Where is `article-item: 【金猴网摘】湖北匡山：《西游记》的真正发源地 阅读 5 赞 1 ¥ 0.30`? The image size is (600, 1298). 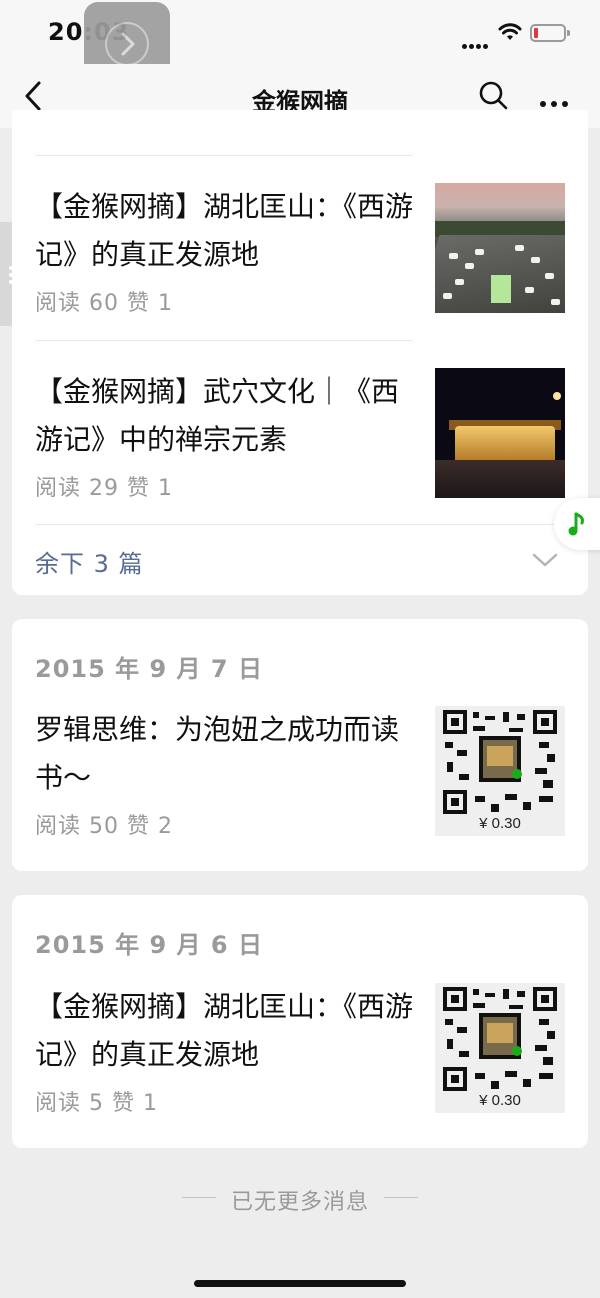 article-item: 【金猴网摘】湖北匡山：《西游记》的真正发源地 阅读 5 赞 1 ¥ 0.30 is located at coordinates (300, 1053).